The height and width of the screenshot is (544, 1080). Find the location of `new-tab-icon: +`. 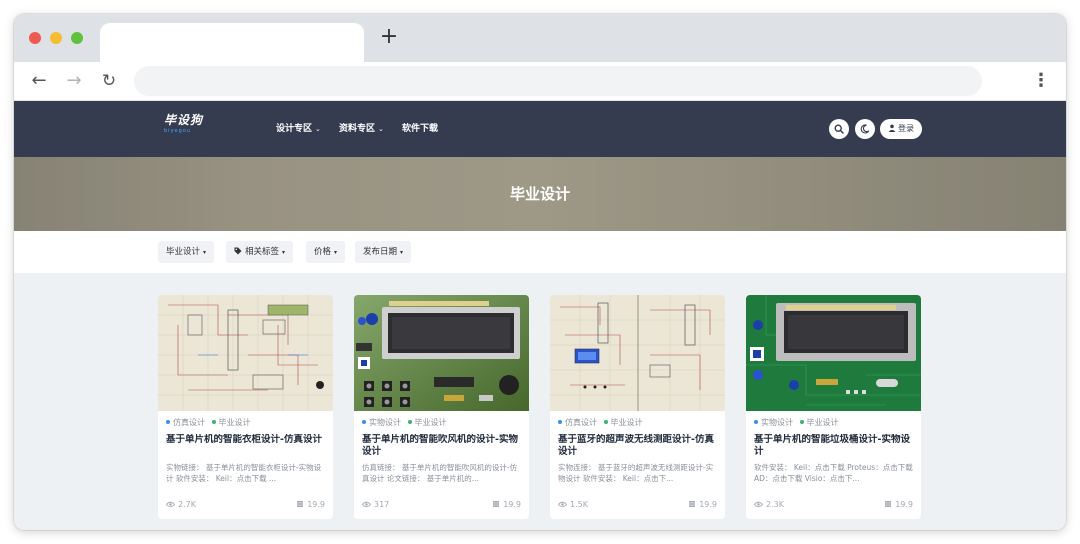

new-tab-icon: + is located at coordinates (389, 37).